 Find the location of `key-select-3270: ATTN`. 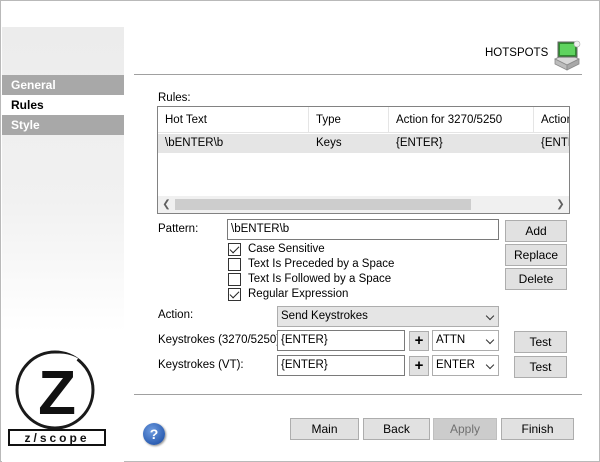

key-select-3270: ATTN is located at coordinates (465, 340).